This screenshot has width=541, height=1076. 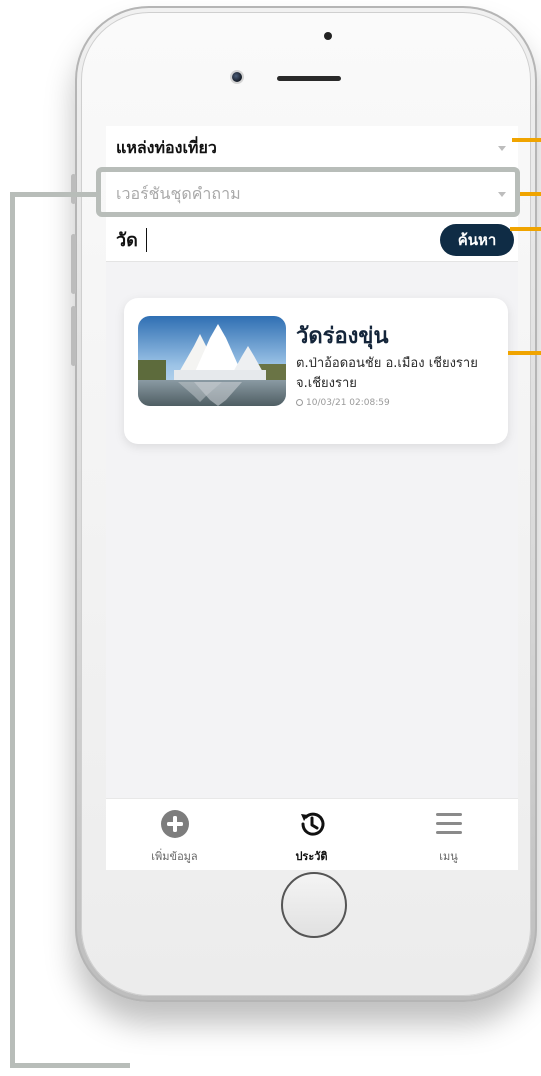 I want to click on search-bar: ค้นหา, so click(x=312, y=239).